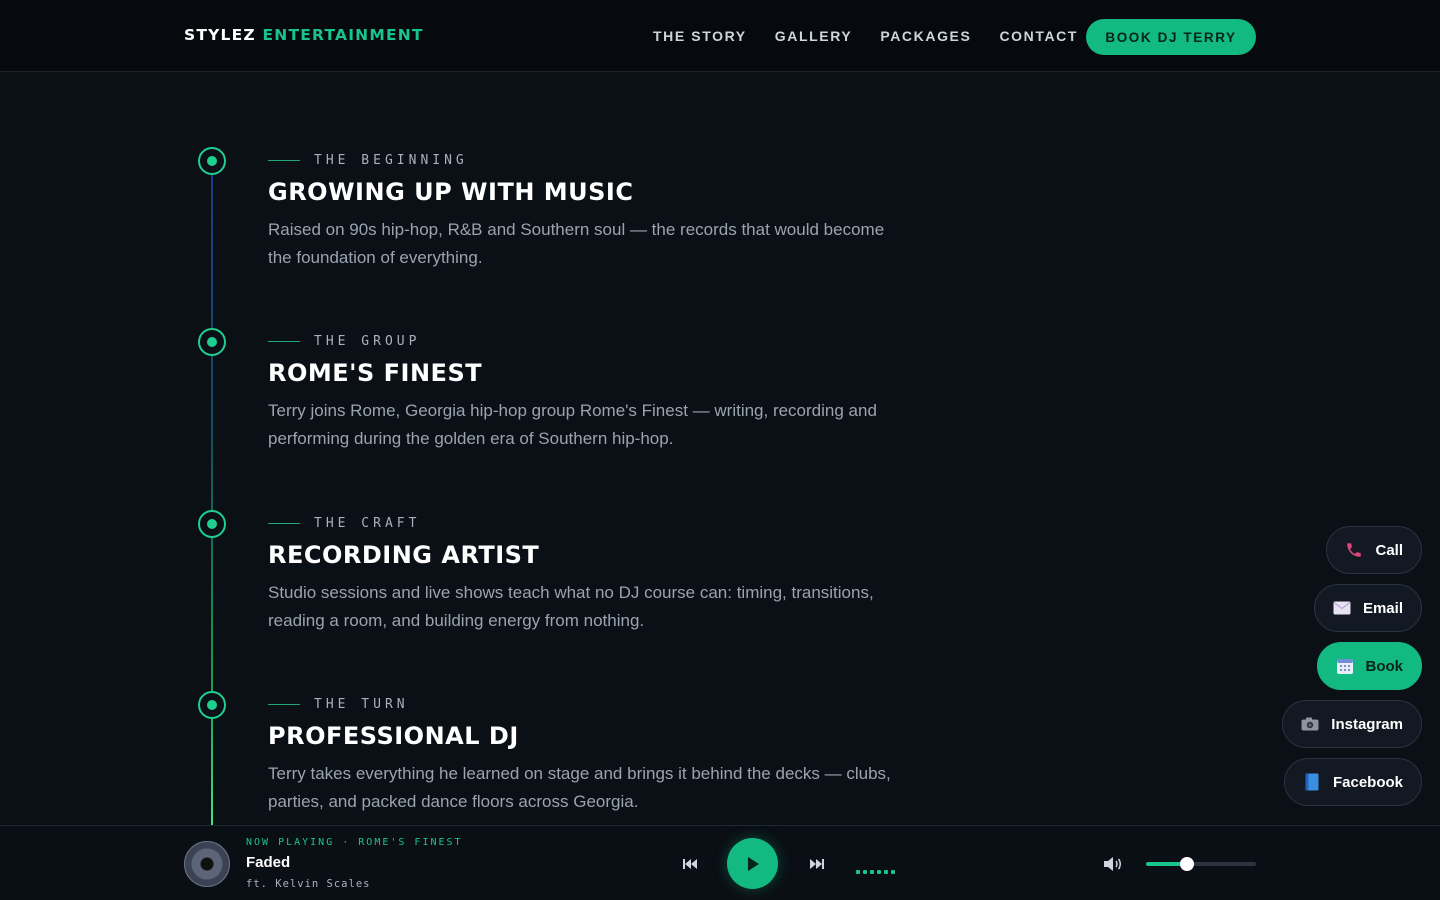 The width and height of the screenshot is (1440, 900). I want to click on brand-logo: STYLEZ ENTERTAINMENT, so click(304, 35).